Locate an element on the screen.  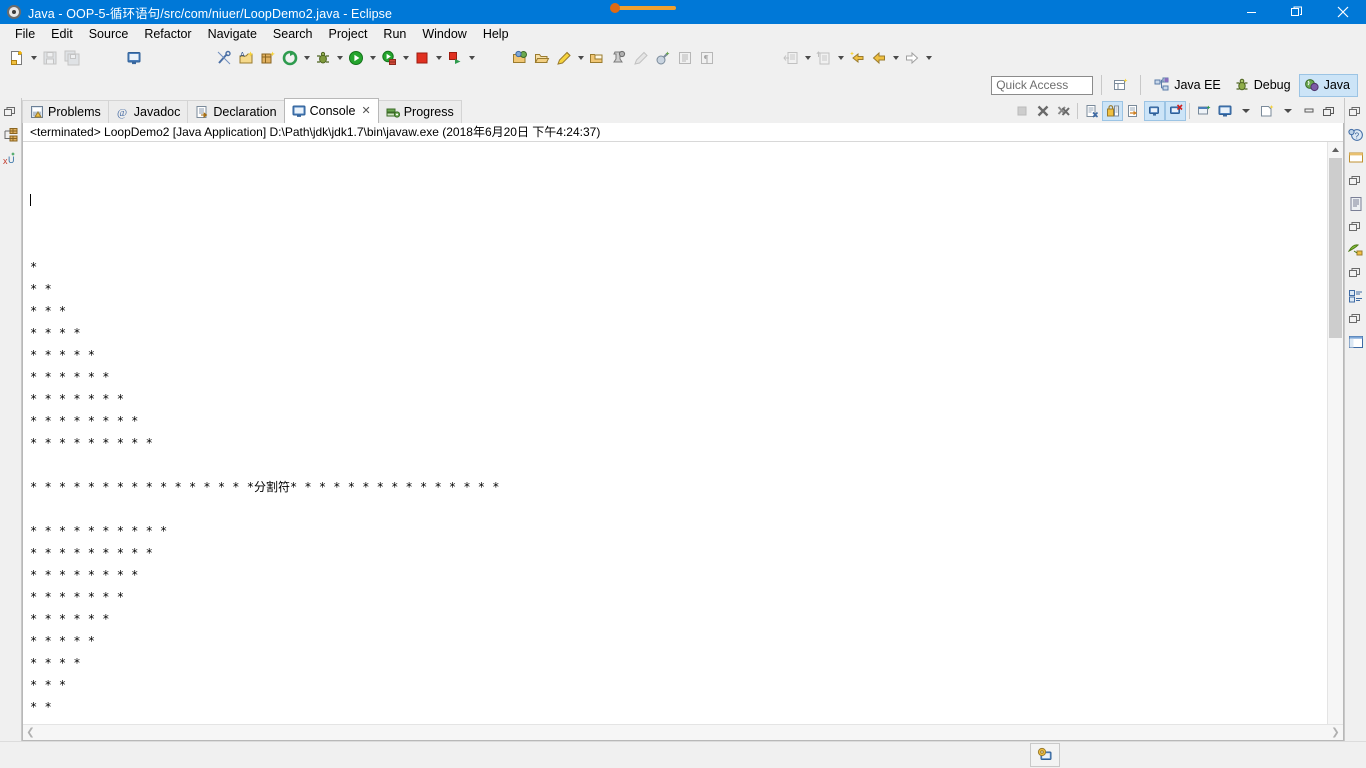
run-icon is located at coordinates (356, 58).